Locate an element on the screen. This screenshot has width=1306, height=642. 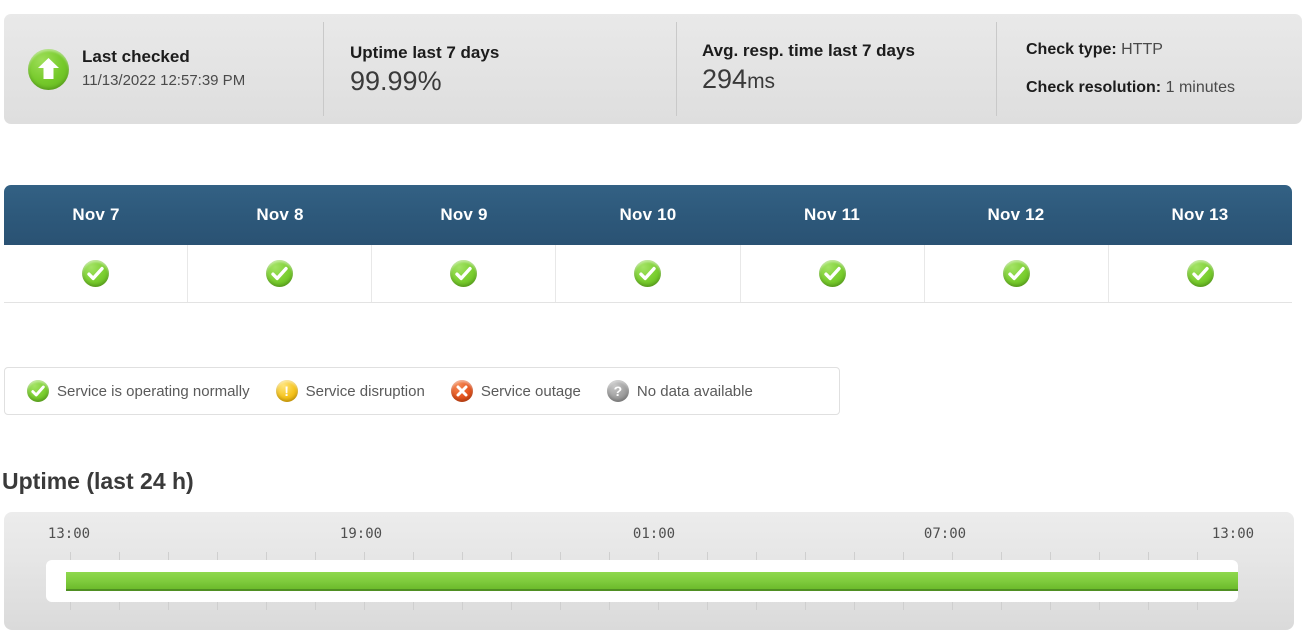
axis-tick-label: 07:00 is located at coordinates (945, 534).